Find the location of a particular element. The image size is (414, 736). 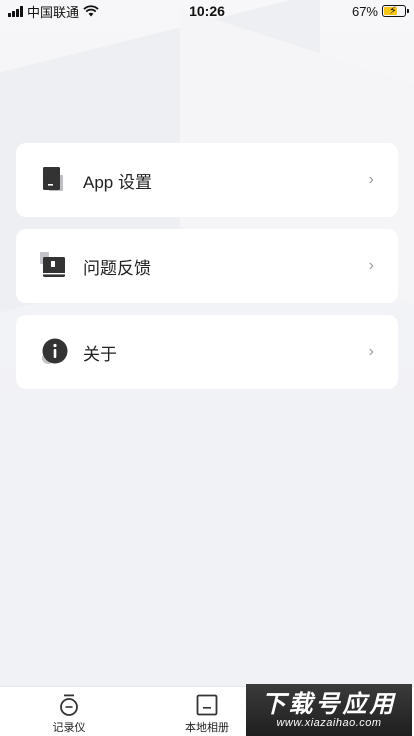

status-right: 67% ⚡ is located at coordinates (380, 11).